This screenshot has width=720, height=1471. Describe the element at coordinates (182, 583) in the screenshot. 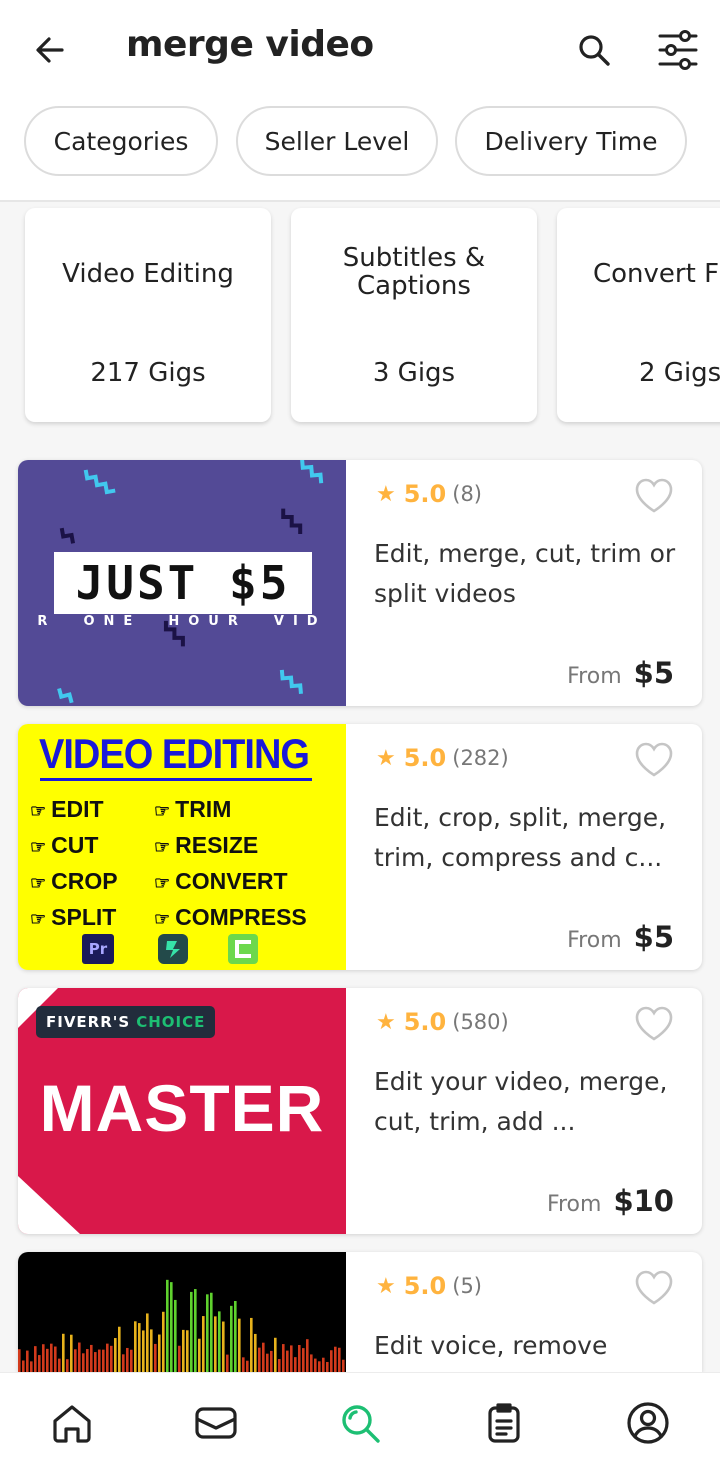

I see `gig-thumbnail: JUST $5 R ONE HOUR VID` at that location.